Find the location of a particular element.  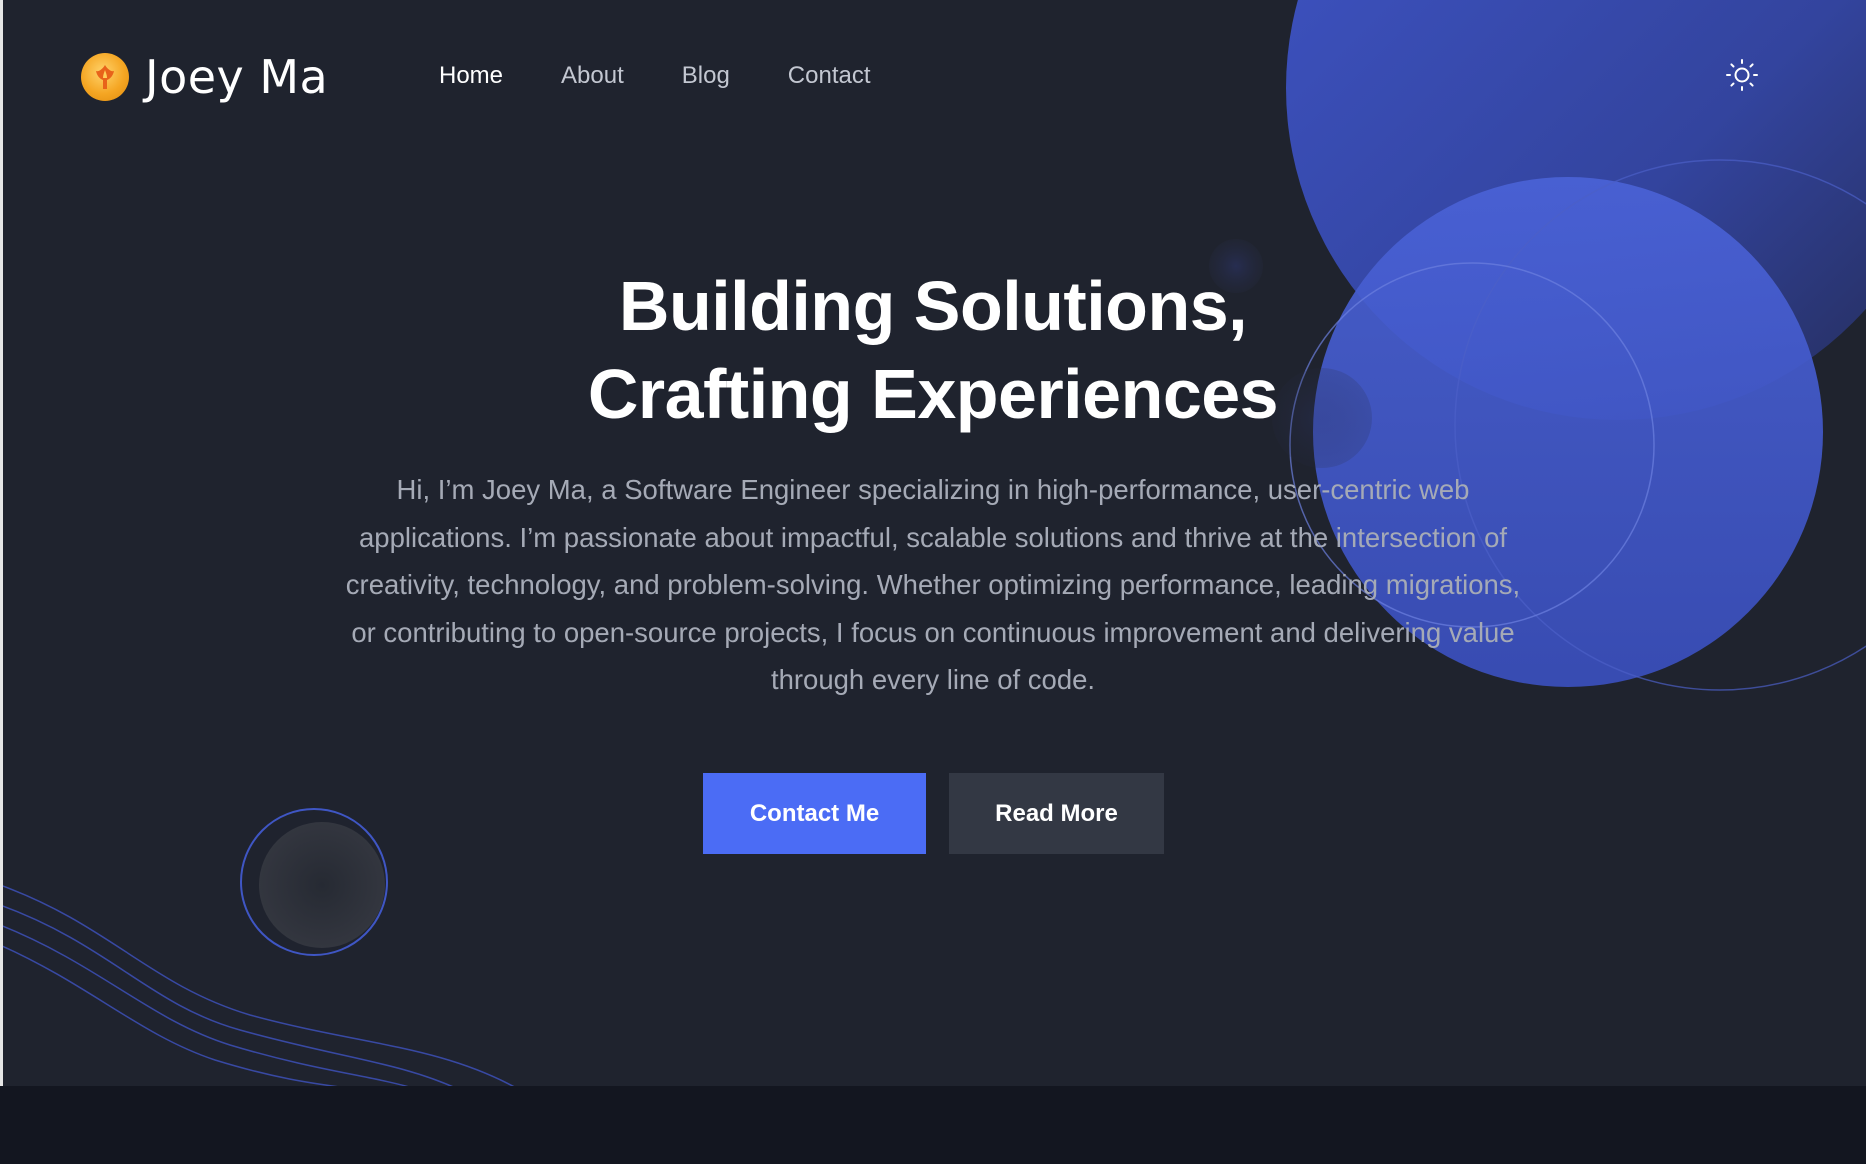

small-grey-circle is located at coordinates (322, 885).